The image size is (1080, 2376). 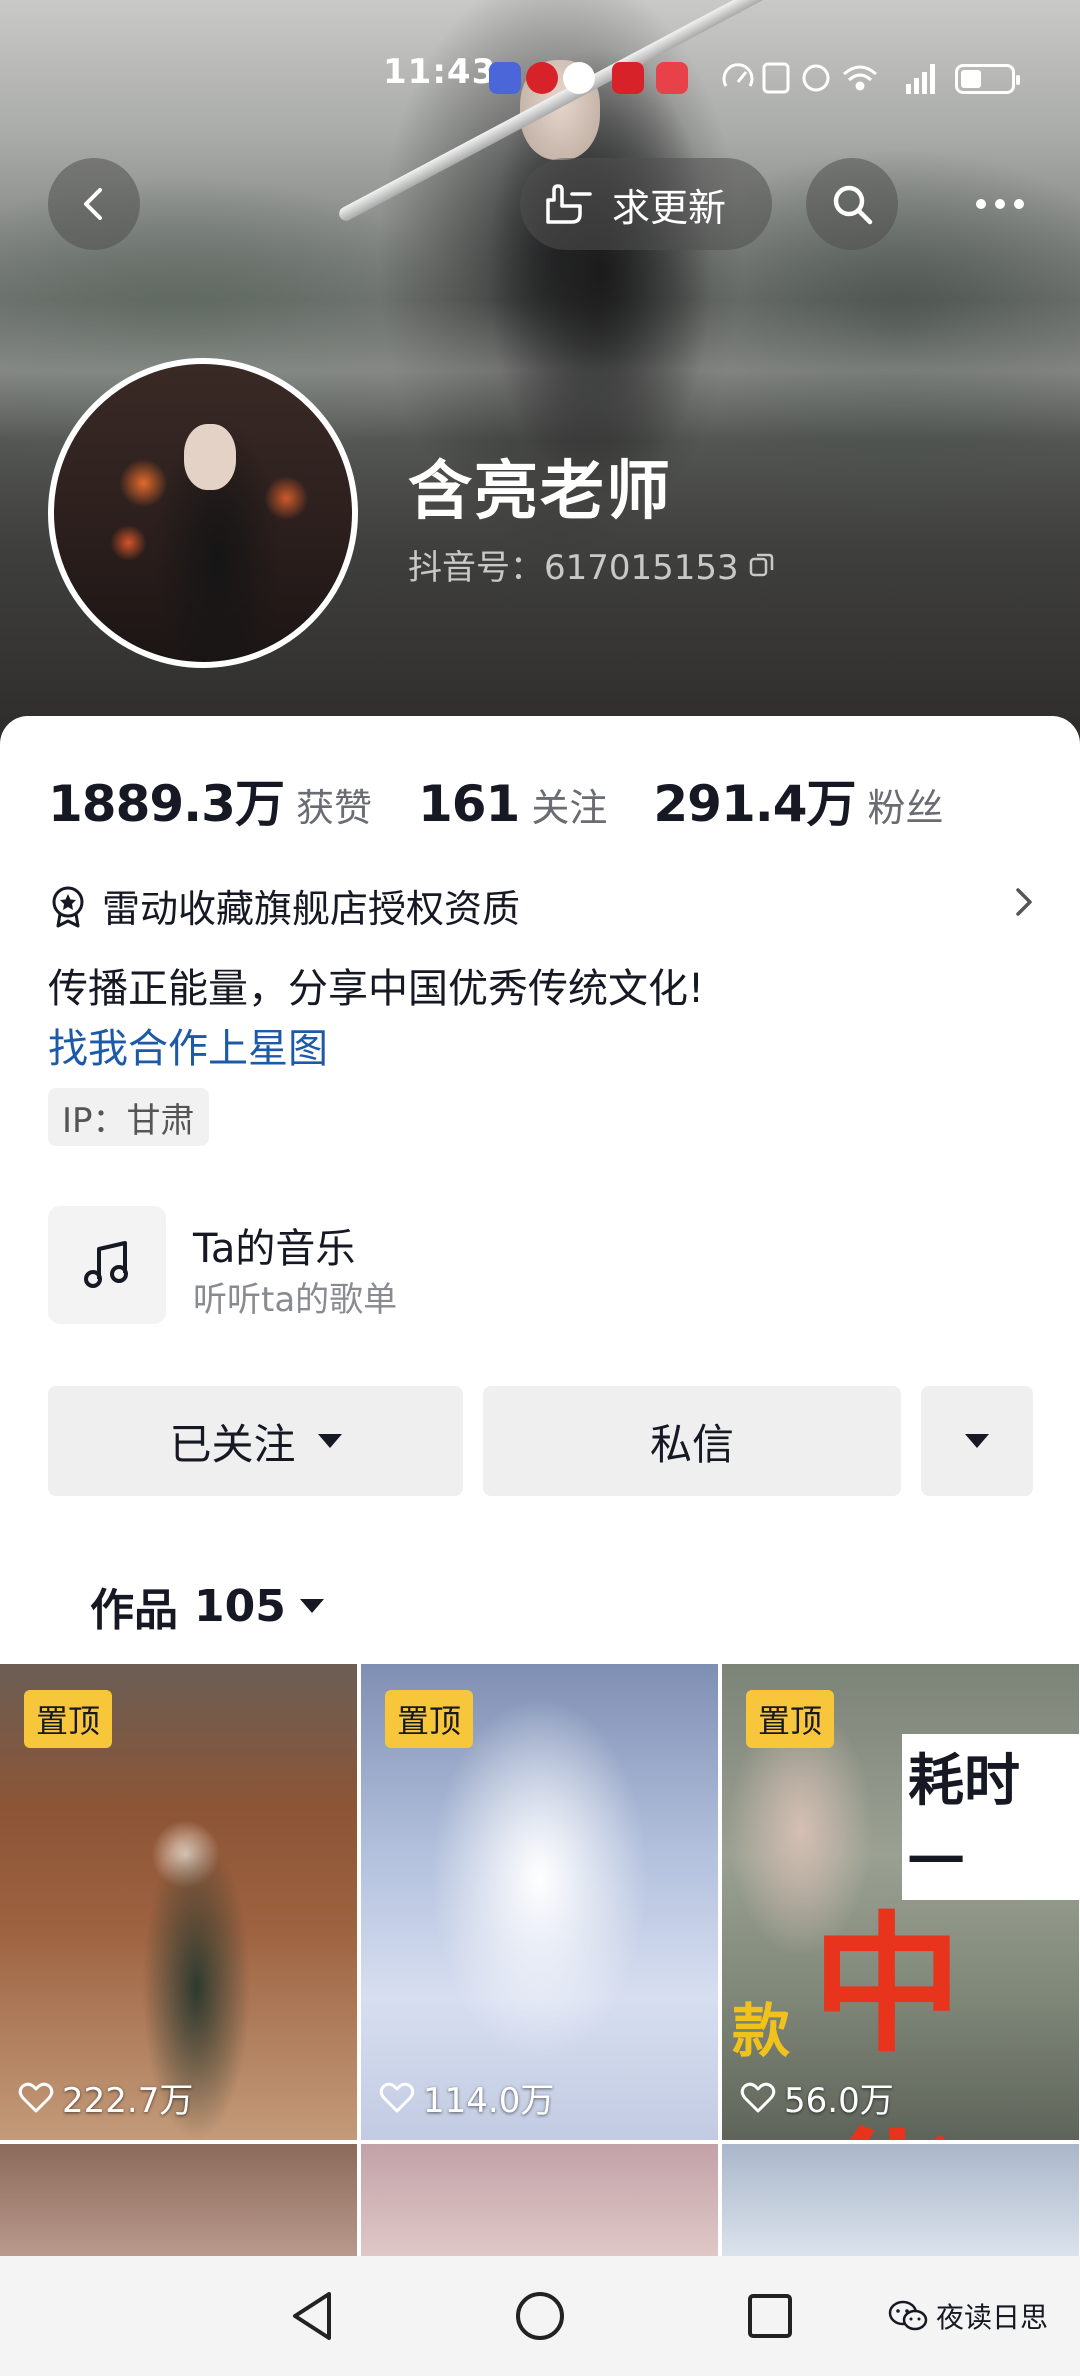 What do you see at coordinates (376, 989) in the screenshot?
I see `bio-text: 传播正能量，分享中国优秀传统文化!` at bounding box center [376, 989].